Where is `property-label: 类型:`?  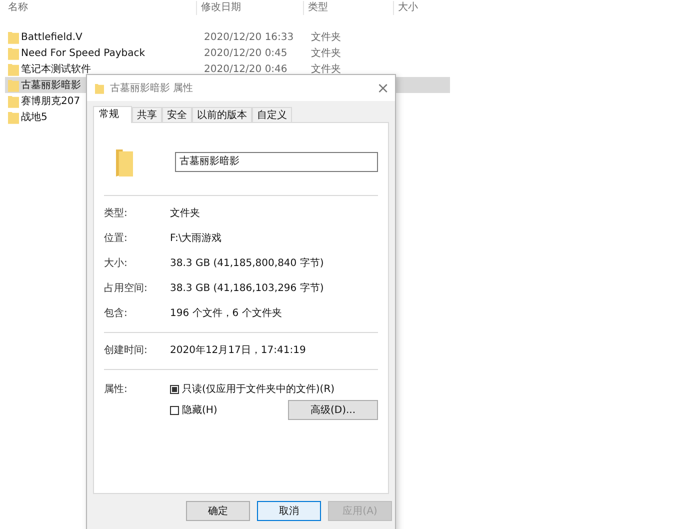
property-label: 类型: is located at coordinates (116, 214).